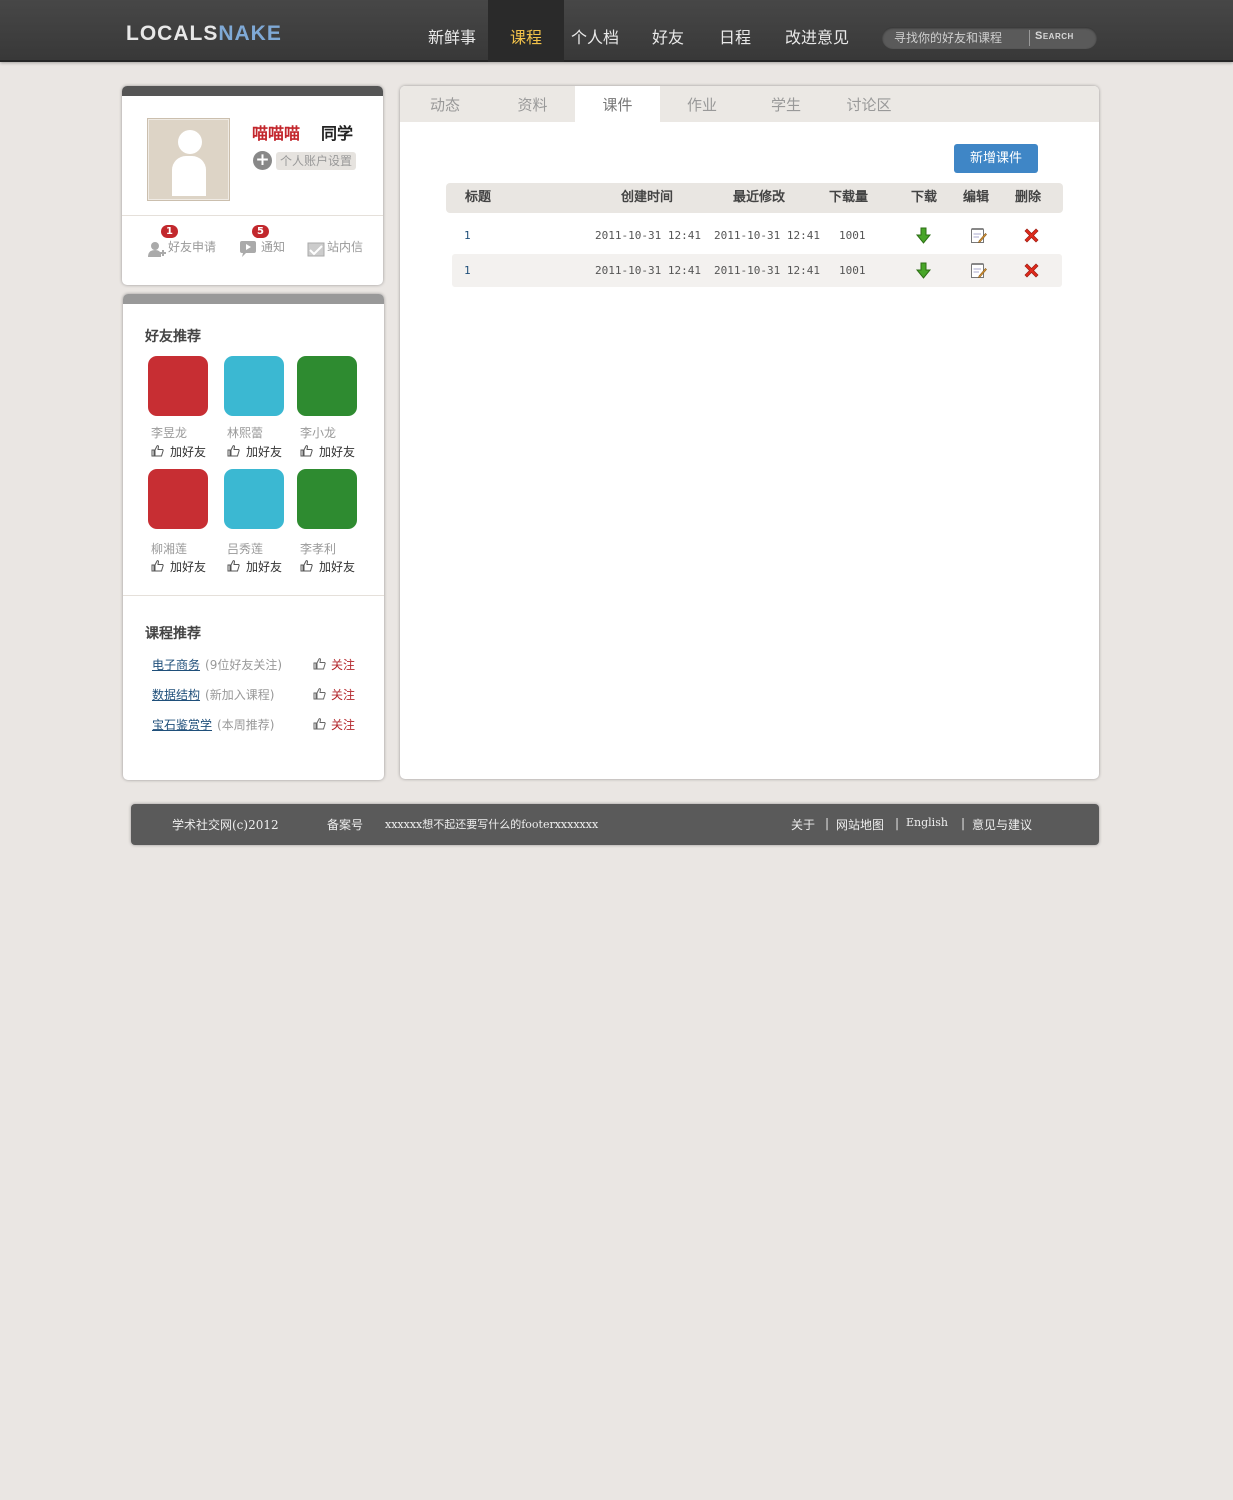 Image resolution: width=1233 pixels, height=1500 pixels. What do you see at coordinates (445, 104) in the screenshot?
I see `tab-activity: 动态` at bounding box center [445, 104].